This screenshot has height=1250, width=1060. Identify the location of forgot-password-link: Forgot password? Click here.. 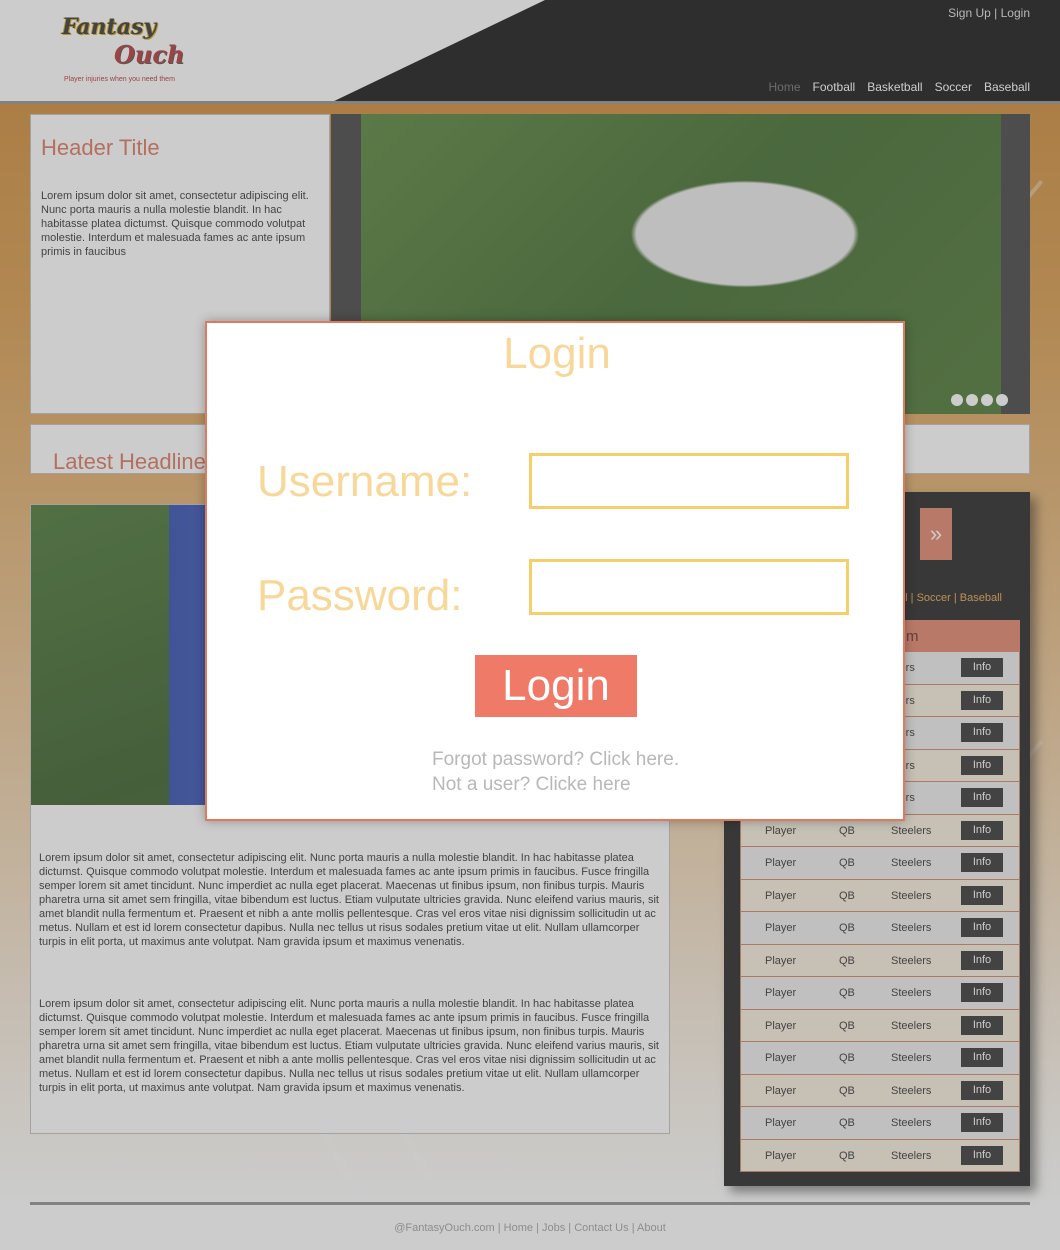
(555, 759).